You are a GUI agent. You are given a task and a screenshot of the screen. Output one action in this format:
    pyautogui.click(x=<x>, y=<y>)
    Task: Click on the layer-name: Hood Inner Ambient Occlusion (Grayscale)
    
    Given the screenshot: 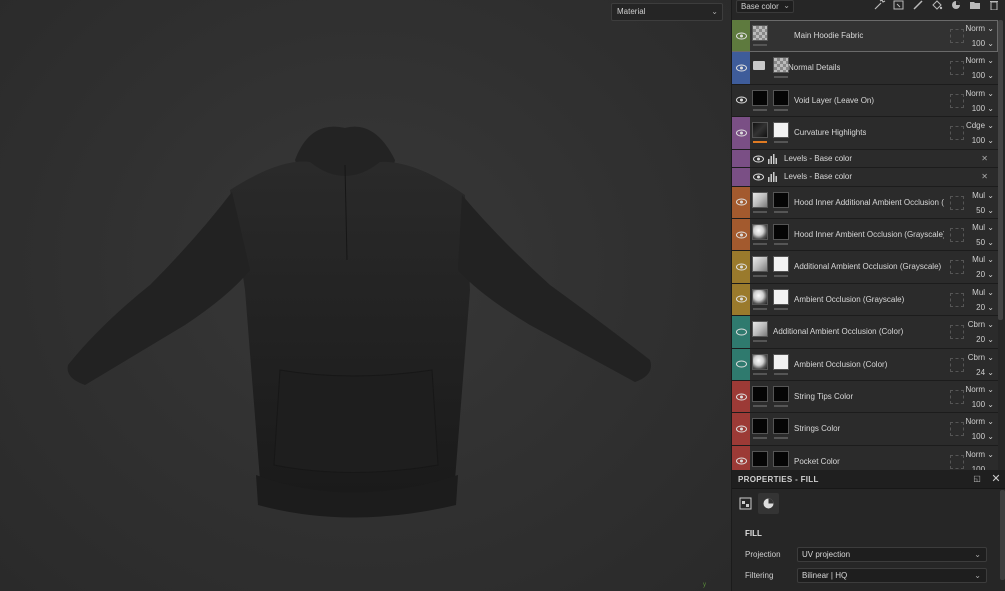 What is the action you would take?
    pyautogui.click(x=869, y=234)
    